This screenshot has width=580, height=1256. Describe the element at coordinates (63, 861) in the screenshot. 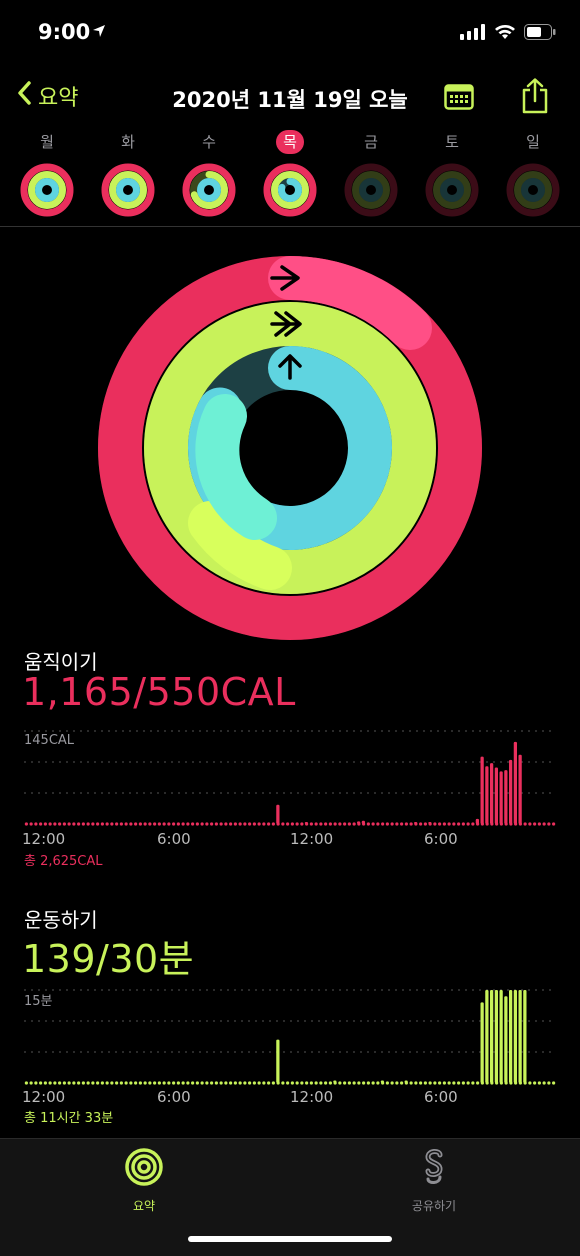

I see `move-total: 총 2,625CAL` at that location.